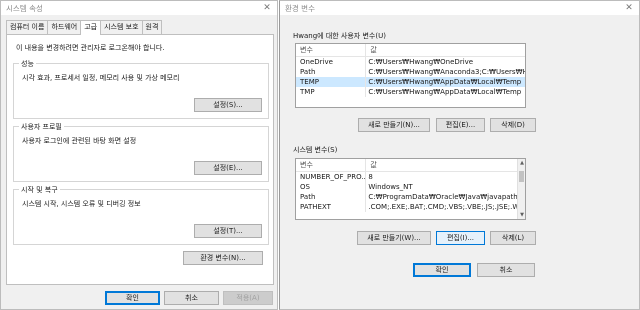 The image size is (640, 310). Describe the element at coordinates (445, 62) in the screenshot. I see `variable-value: C:₩Users₩Hwang₩OneDrive` at that location.